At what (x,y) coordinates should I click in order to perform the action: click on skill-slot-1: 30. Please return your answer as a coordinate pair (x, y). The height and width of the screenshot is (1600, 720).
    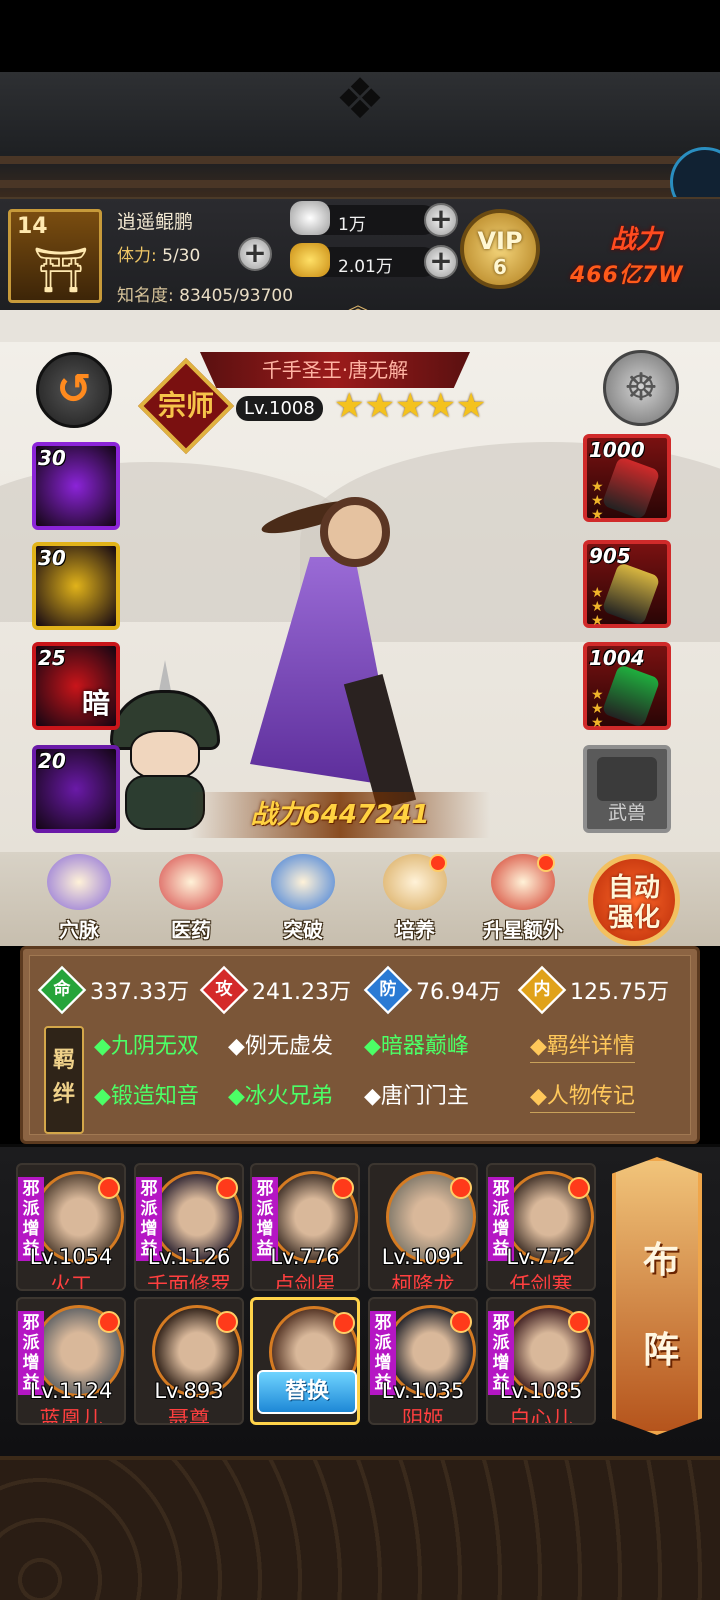
    Looking at the image, I should click on (76, 486).